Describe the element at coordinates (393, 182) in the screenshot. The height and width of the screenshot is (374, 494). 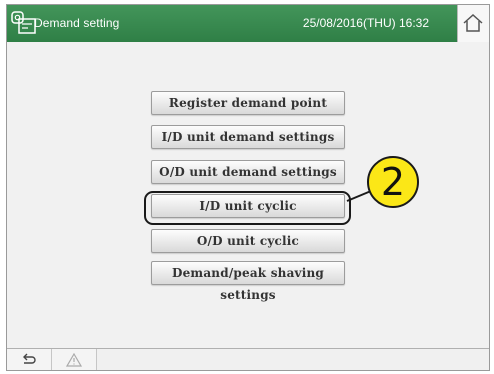
I see `step-callout-badge: 2` at that location.